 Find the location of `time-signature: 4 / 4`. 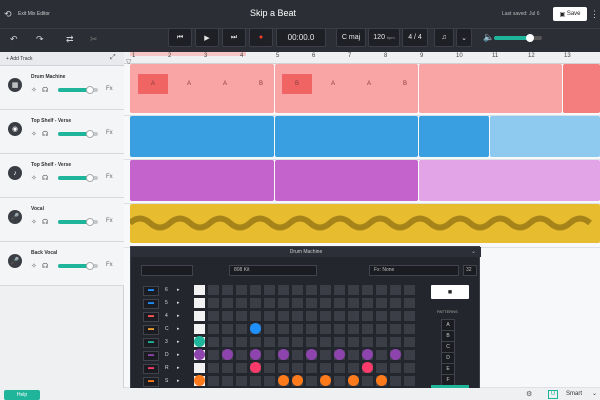

time-signature: 4 / 4 is located at coordinates (415, 37).